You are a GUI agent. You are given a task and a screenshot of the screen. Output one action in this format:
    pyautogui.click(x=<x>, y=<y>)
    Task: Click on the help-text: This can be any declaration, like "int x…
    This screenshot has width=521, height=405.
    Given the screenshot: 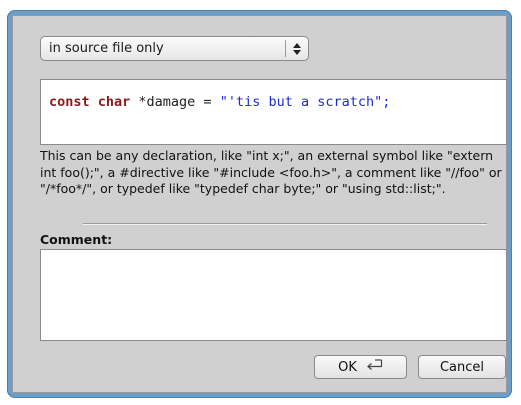 What is the action you would take?
    pyautogui.click(x=271, y=172)
    